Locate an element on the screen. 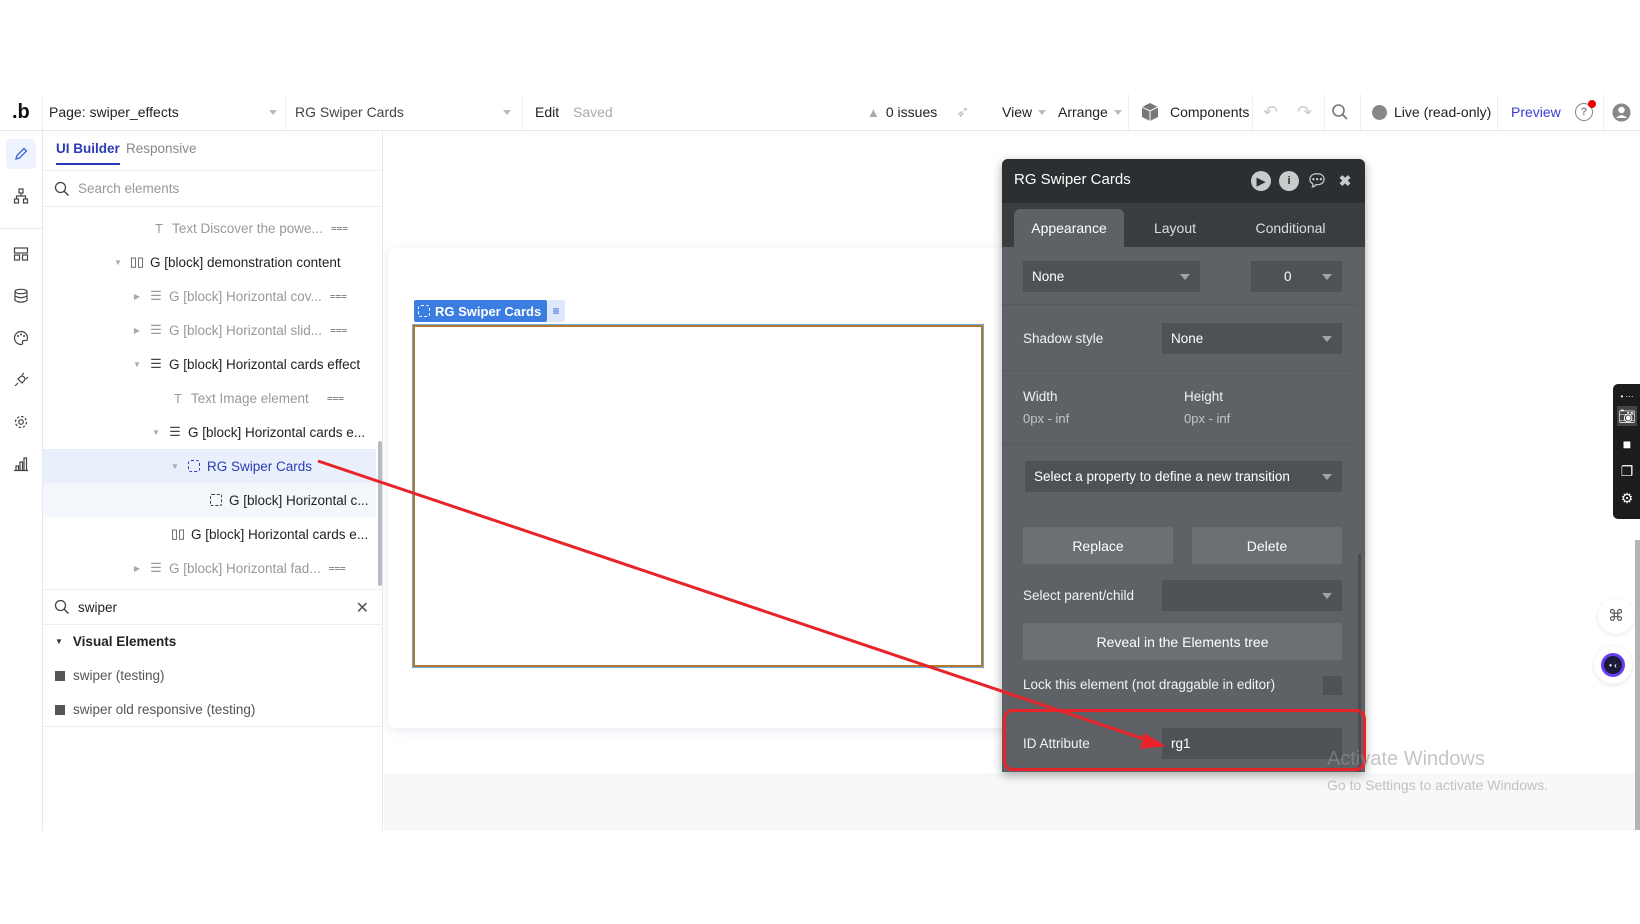 The width and height of the screenshot is (1640, 924). help-icon: ? is located at coordinates (1585, 110).